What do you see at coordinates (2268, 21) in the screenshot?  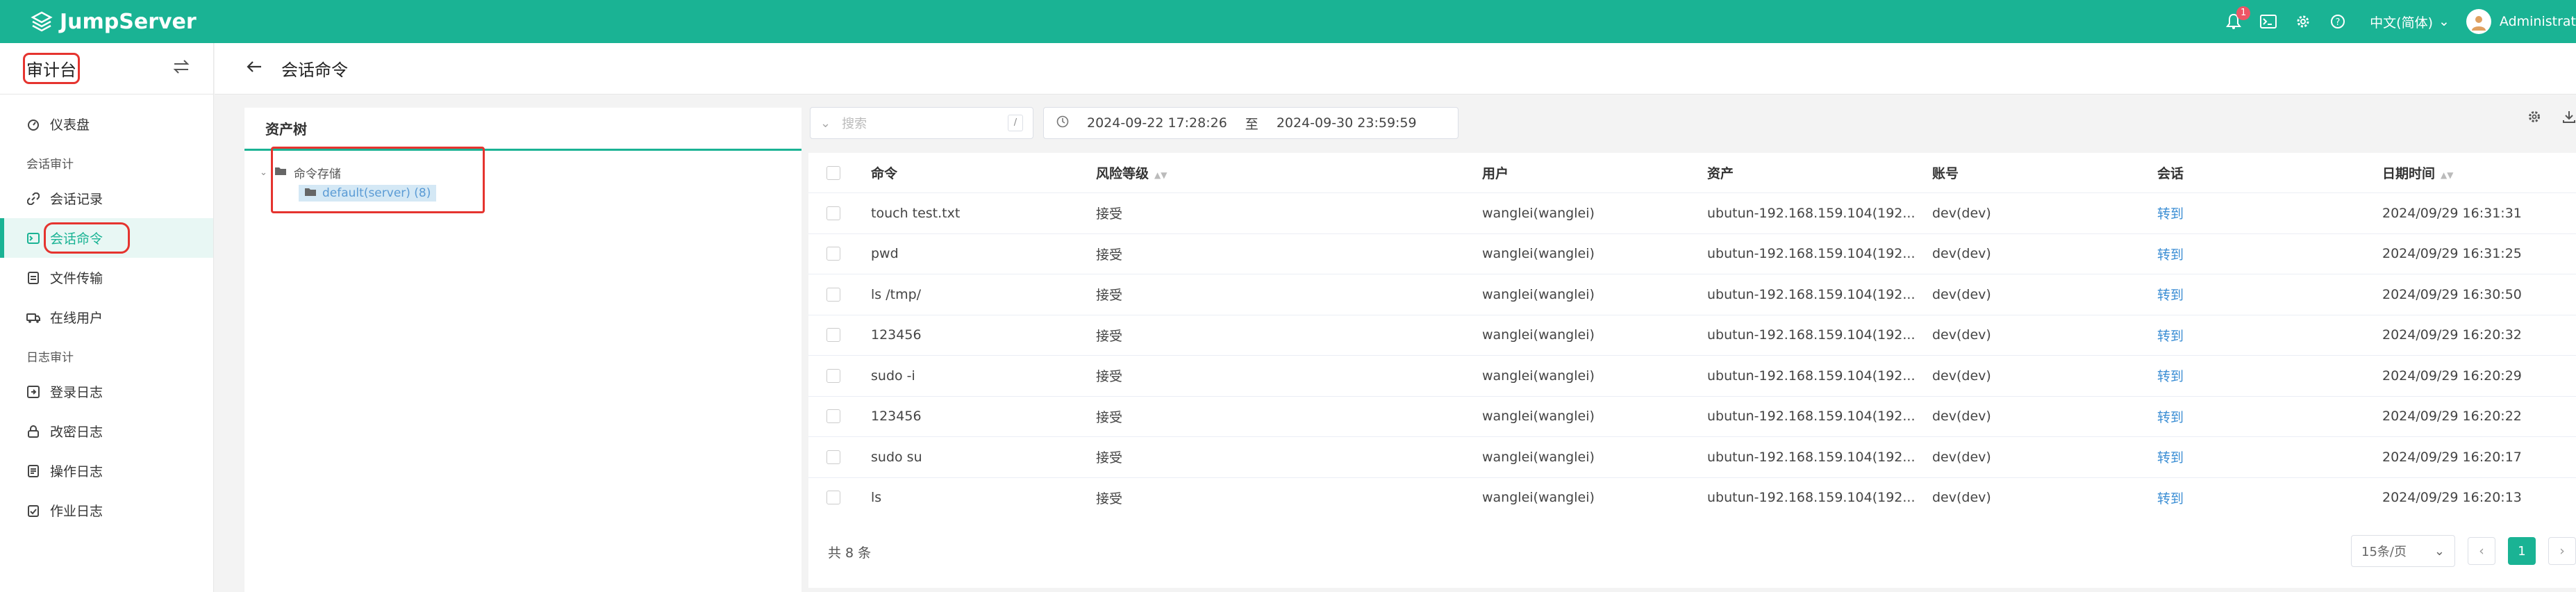 I see `web-terminal-icon` at bounding box center [2268, 21].